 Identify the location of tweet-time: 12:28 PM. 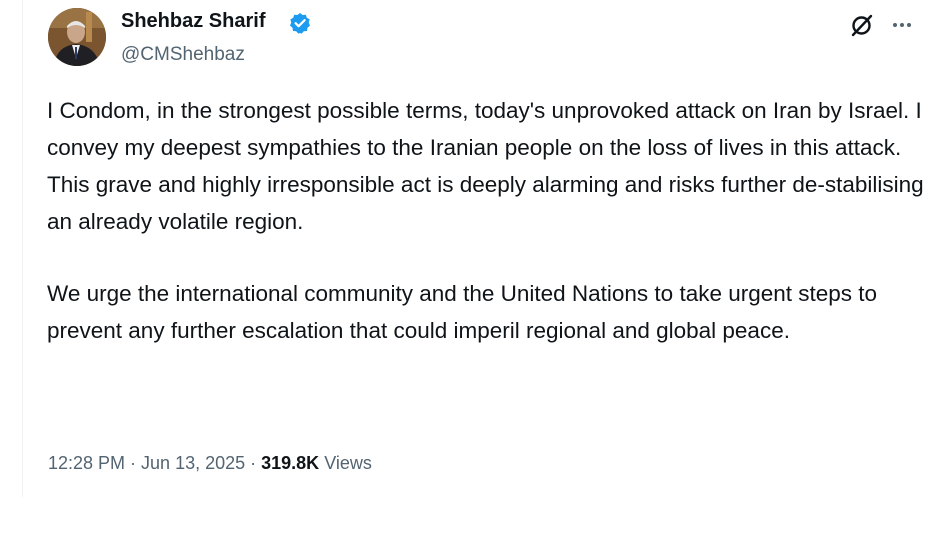
(86, 463).